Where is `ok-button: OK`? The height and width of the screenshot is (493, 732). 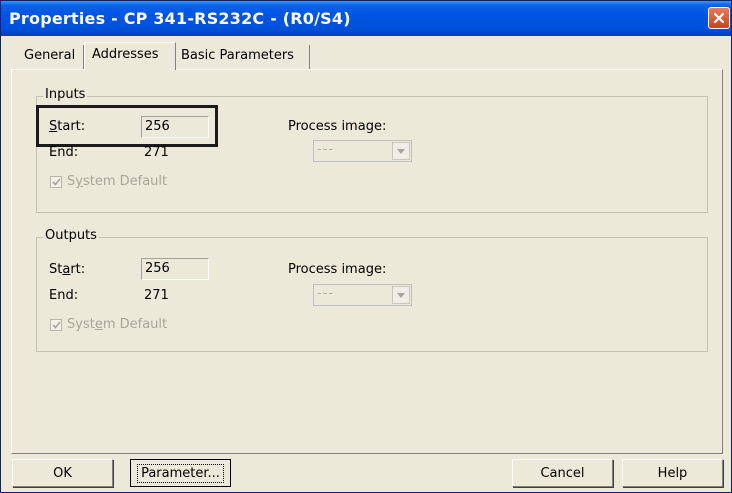 ok-button: OK is located at coordinates (62, 473).